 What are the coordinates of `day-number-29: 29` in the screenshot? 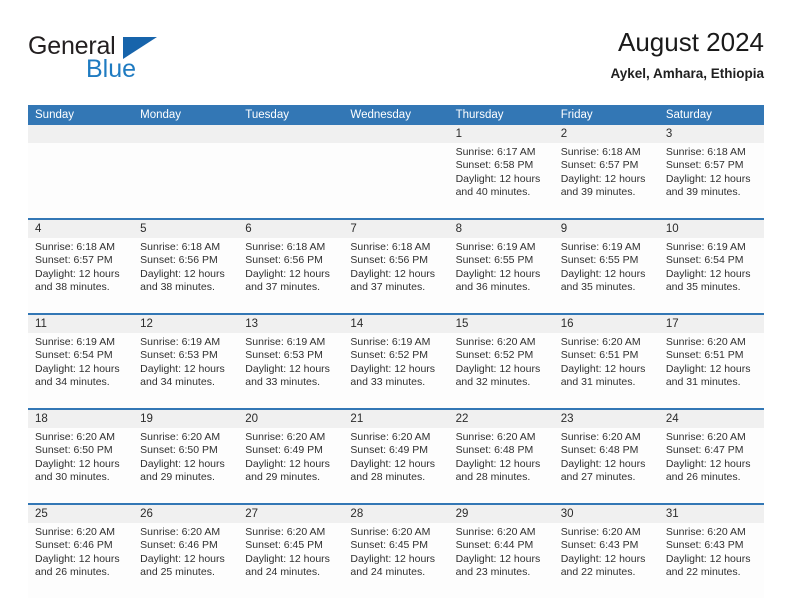 It's located at (501, 514).